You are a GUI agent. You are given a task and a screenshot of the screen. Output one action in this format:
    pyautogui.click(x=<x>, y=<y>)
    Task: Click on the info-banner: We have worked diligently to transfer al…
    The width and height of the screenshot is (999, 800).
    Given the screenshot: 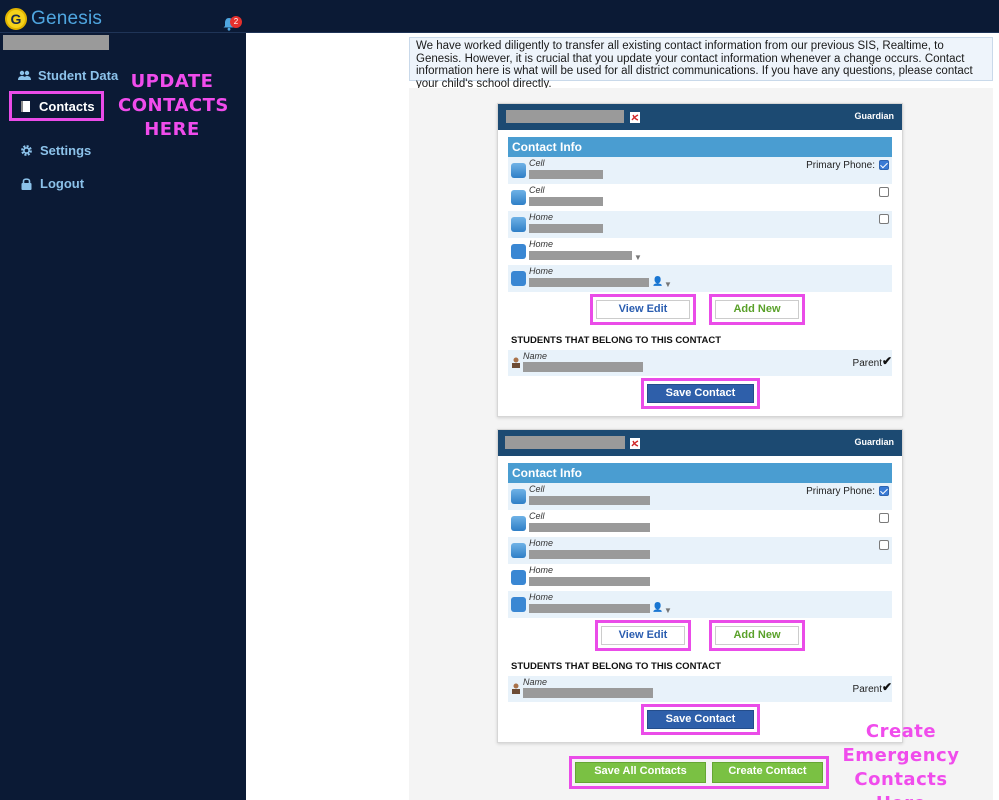 What is the action you would take?
    pyautogui.click(x=701, y=63)
    